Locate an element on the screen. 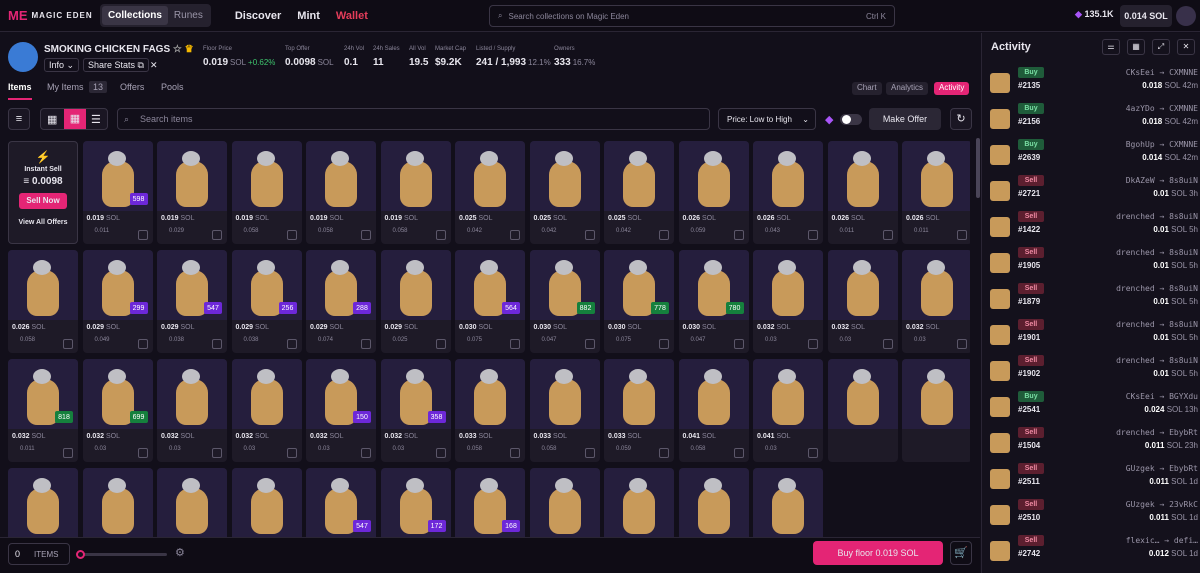 The image size is (1200, 573). nav-wallet: Wallet is located at coordinates (352, 16).